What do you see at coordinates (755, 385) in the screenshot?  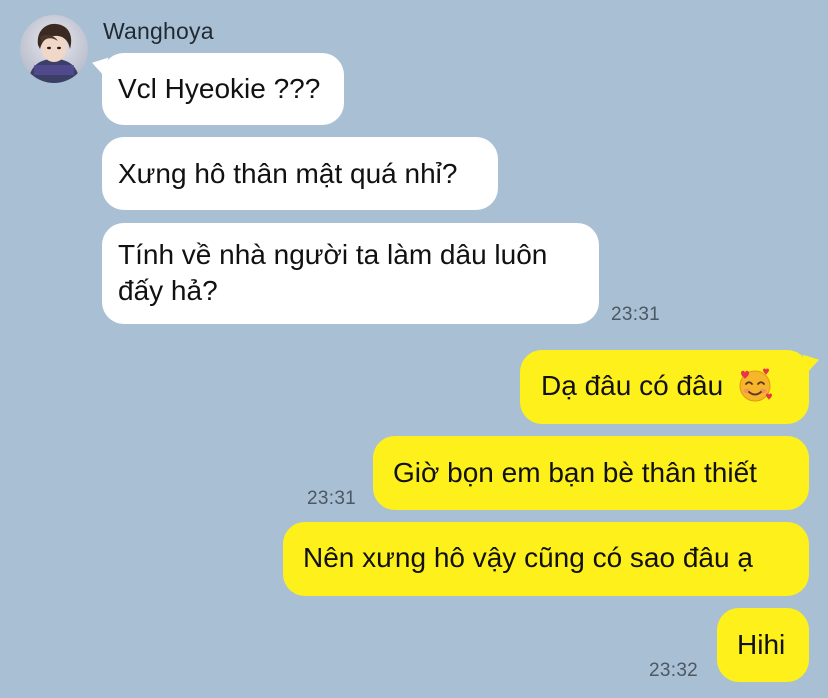 I see `smiling-face-with-hearts-icon` at bounding box center [755, 385].